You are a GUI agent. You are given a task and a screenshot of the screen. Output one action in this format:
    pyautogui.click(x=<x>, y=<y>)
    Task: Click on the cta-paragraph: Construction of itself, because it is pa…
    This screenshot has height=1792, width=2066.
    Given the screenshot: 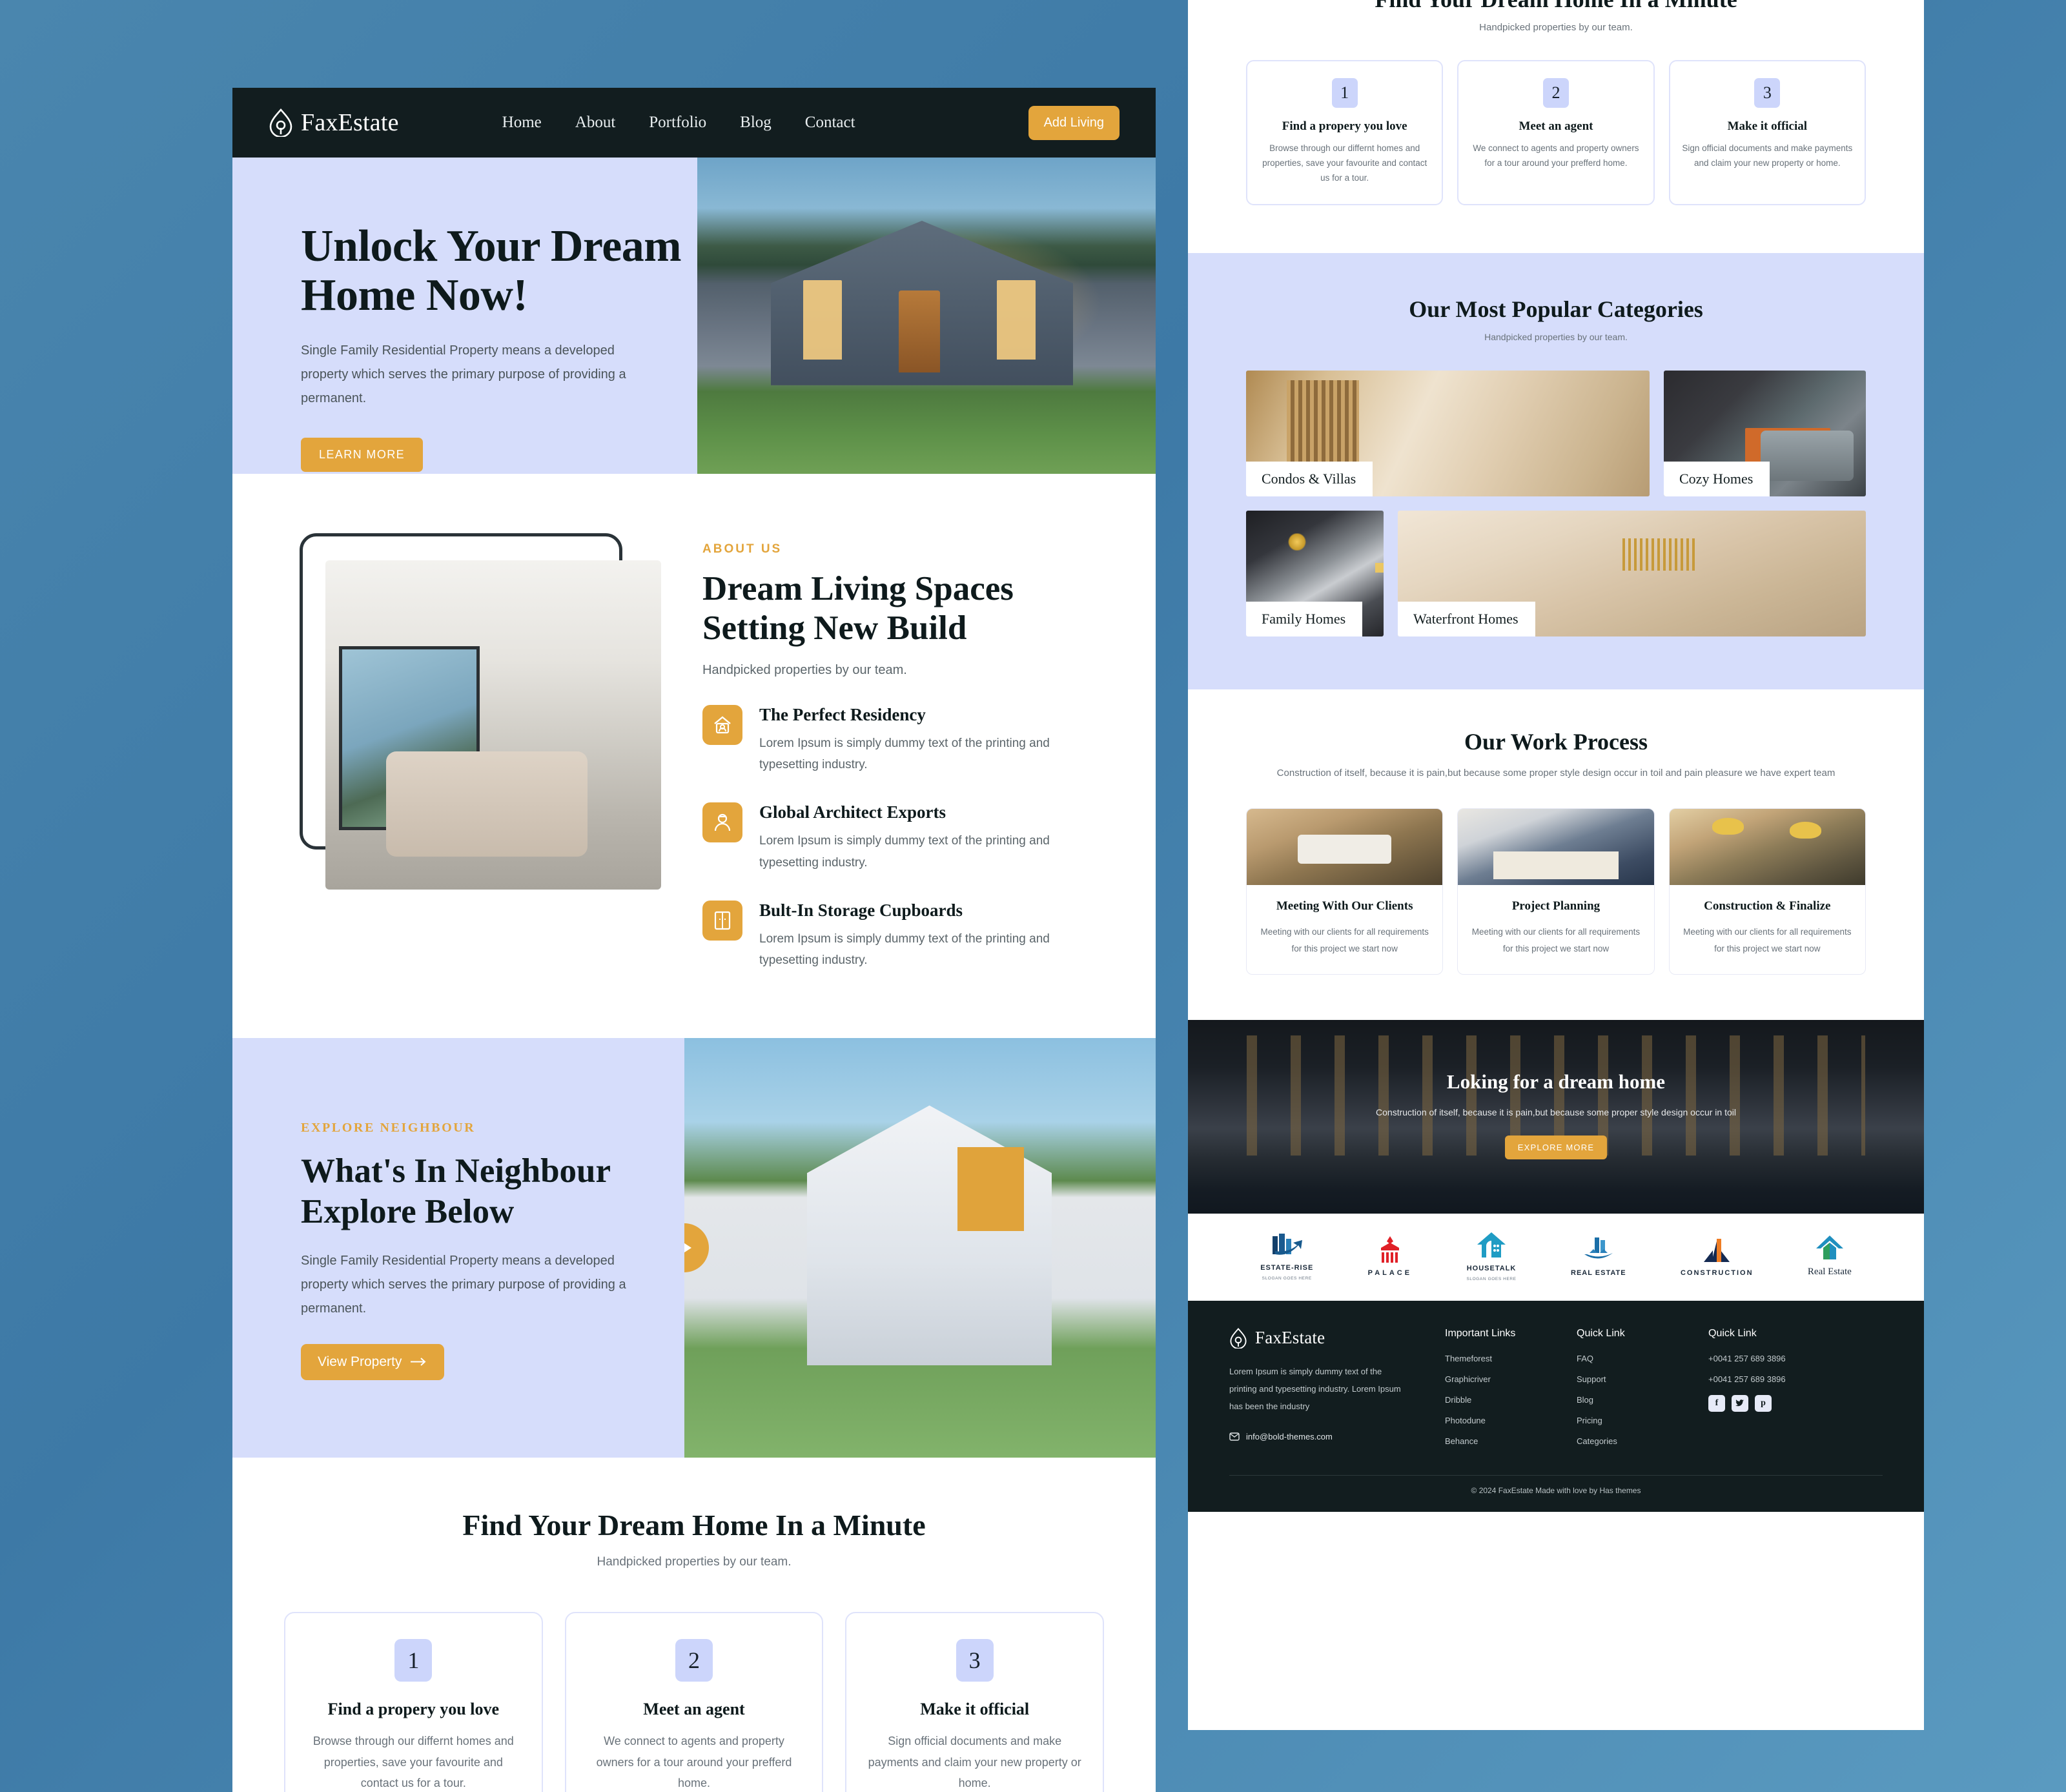 What is the action you would take?
    pyautogui.click(x=1556, y=1111)
    